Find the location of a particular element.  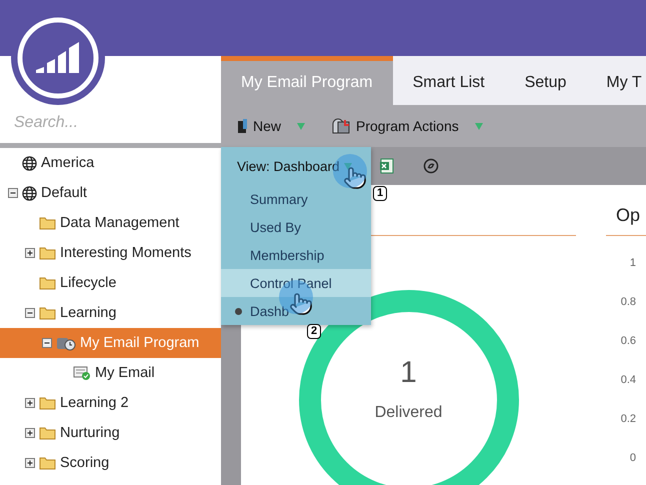

donut-value: 1 is located at coordinates (408, 373).